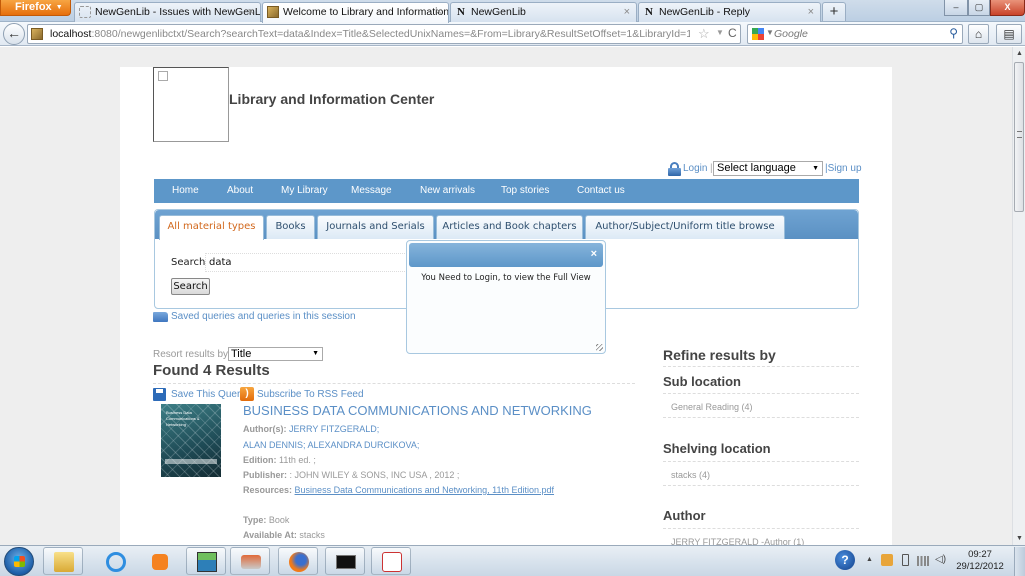  I want to click on taskbar-internet-explorer, so click(115, 561).